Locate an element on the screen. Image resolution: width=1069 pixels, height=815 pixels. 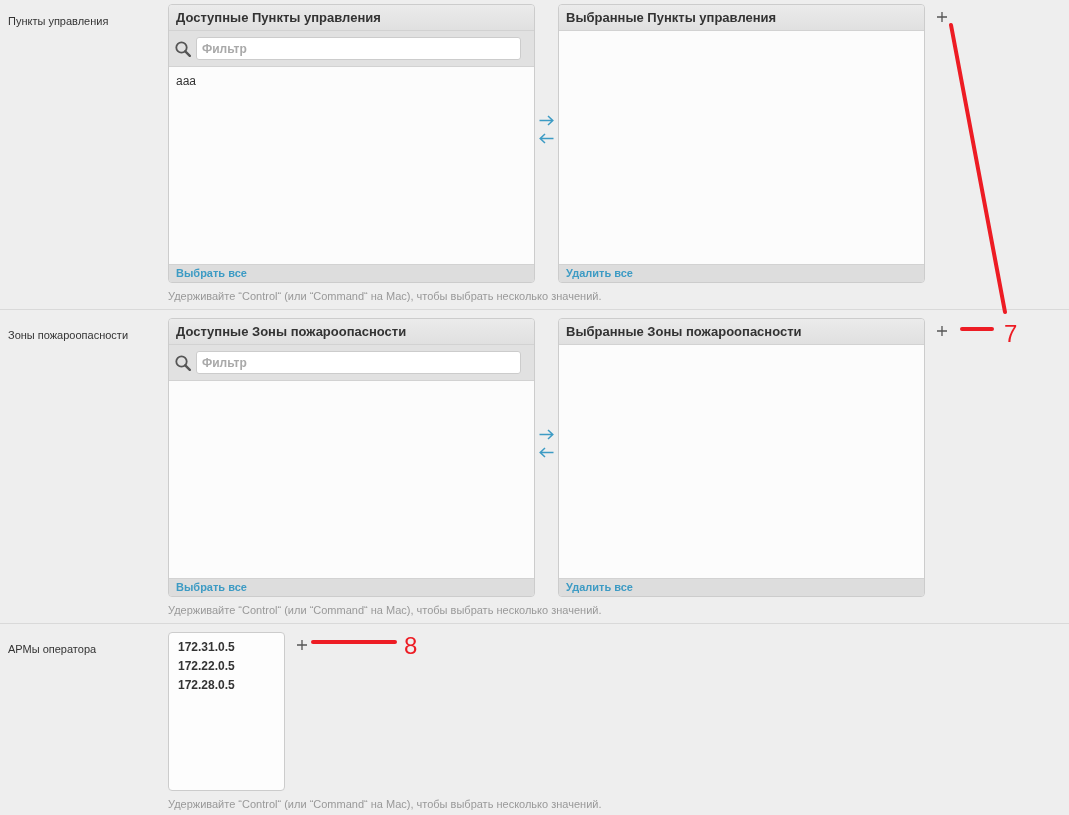
annotation-line is located at coordinates (977, 329).